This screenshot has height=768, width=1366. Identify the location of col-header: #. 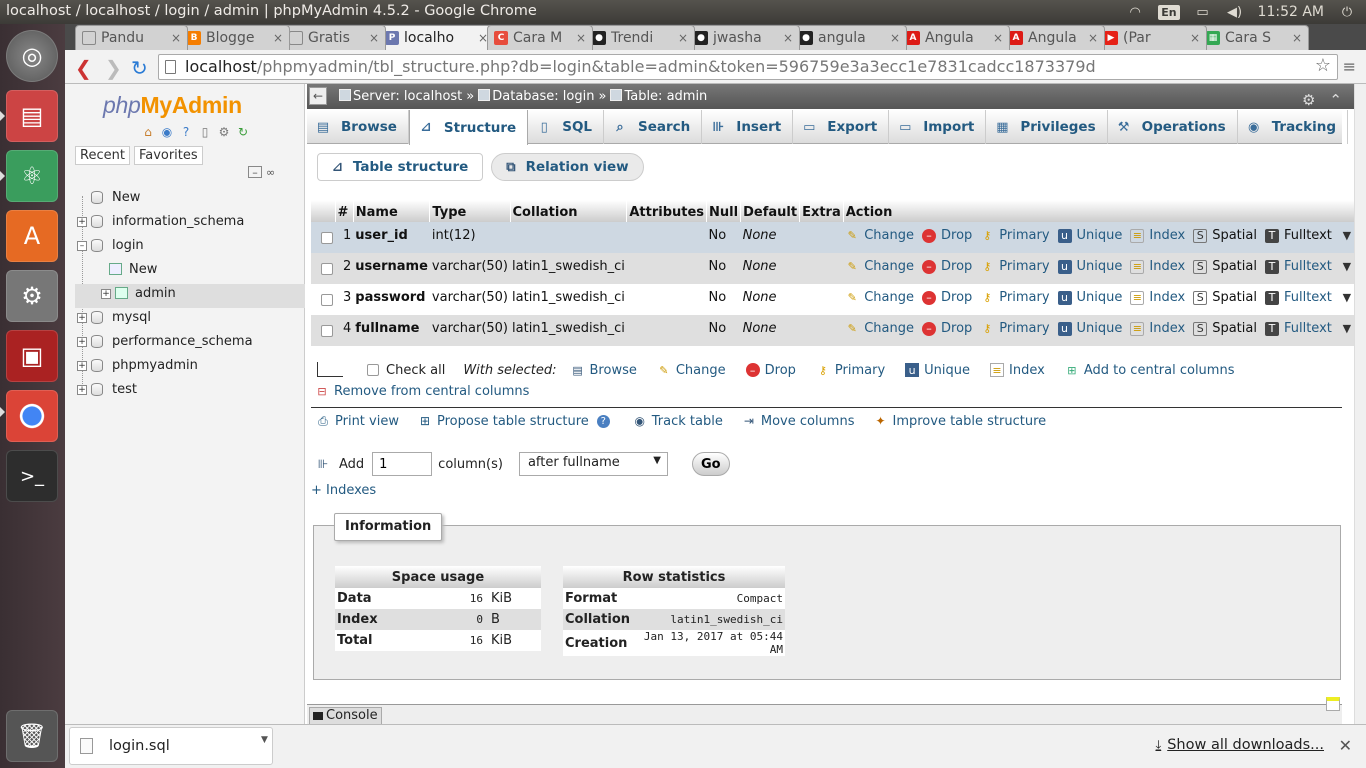
(344, 211).